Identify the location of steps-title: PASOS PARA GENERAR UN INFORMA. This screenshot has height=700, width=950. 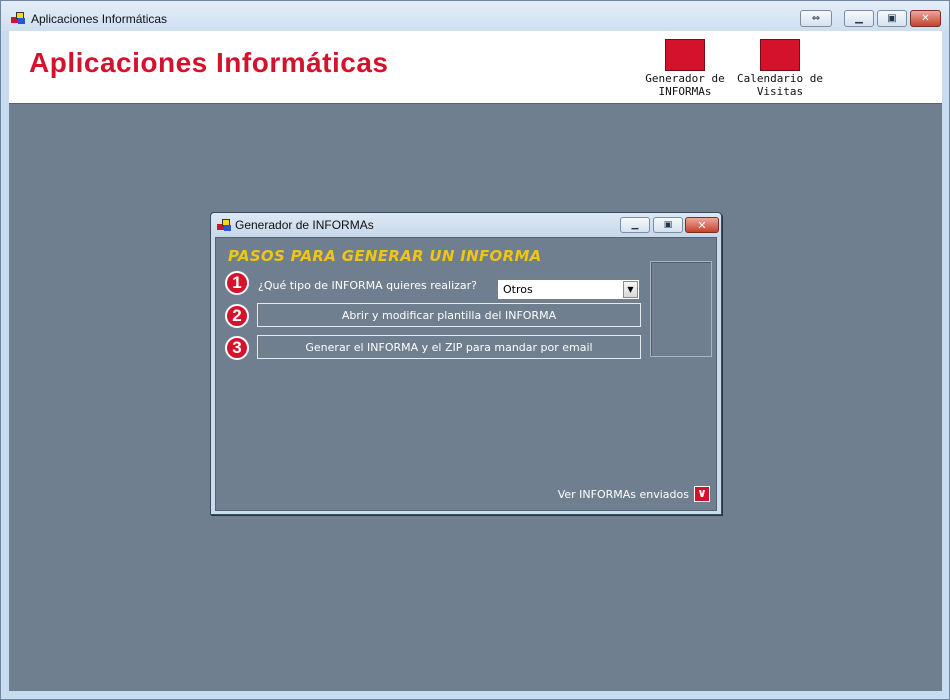
(385, 256).